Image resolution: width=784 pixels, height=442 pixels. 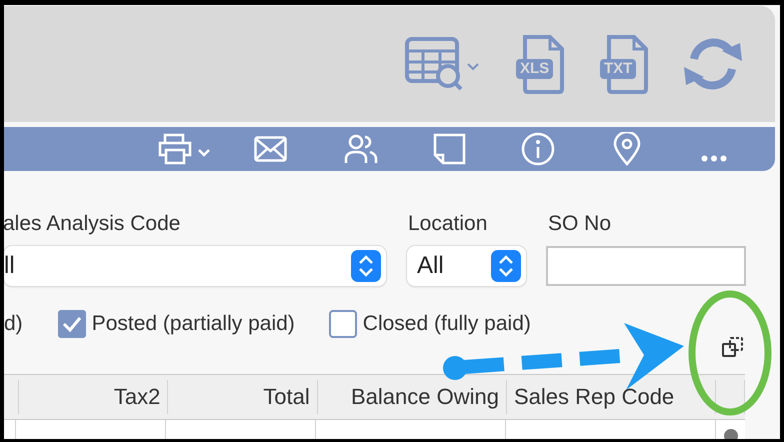 What do you see at coordinates (193, 324) in the screenshot?
I see `option-label: Posted (partially paid)` at bounding box center [193, 324].